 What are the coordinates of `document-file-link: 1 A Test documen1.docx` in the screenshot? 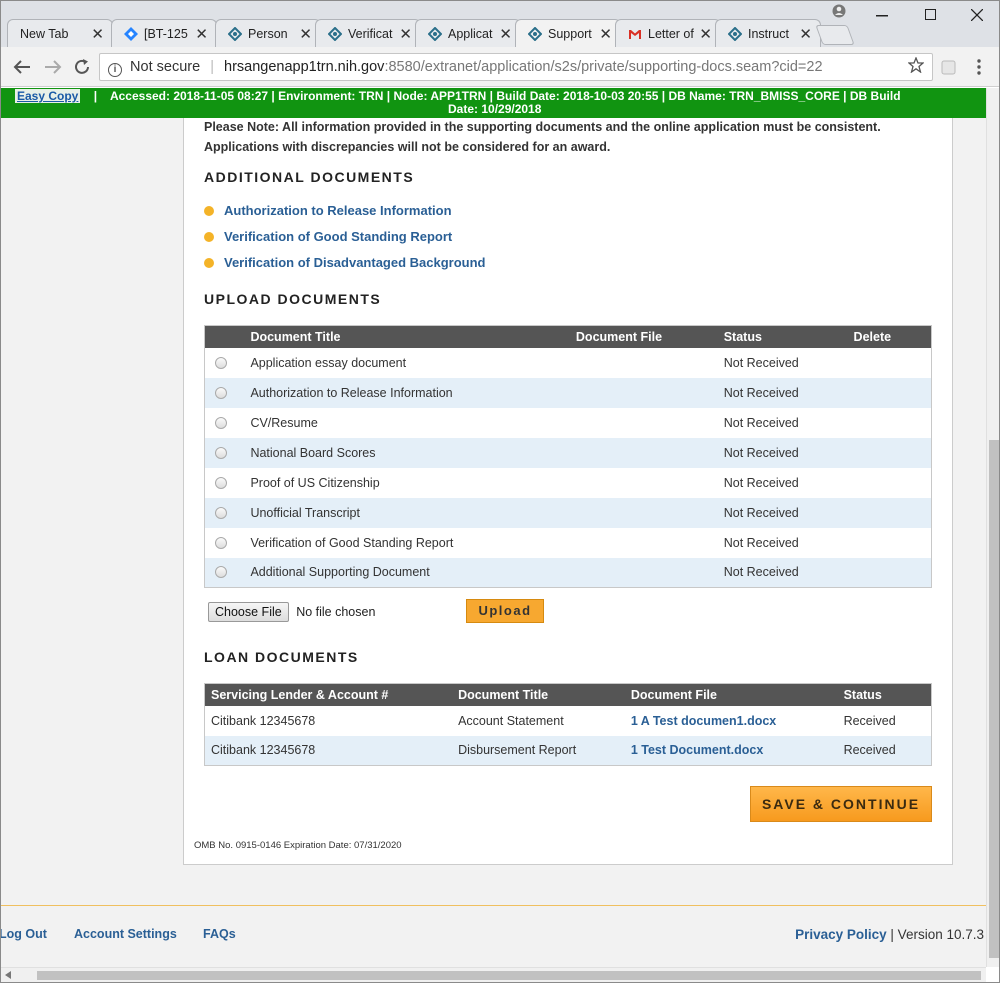 It's located at (703, 721).